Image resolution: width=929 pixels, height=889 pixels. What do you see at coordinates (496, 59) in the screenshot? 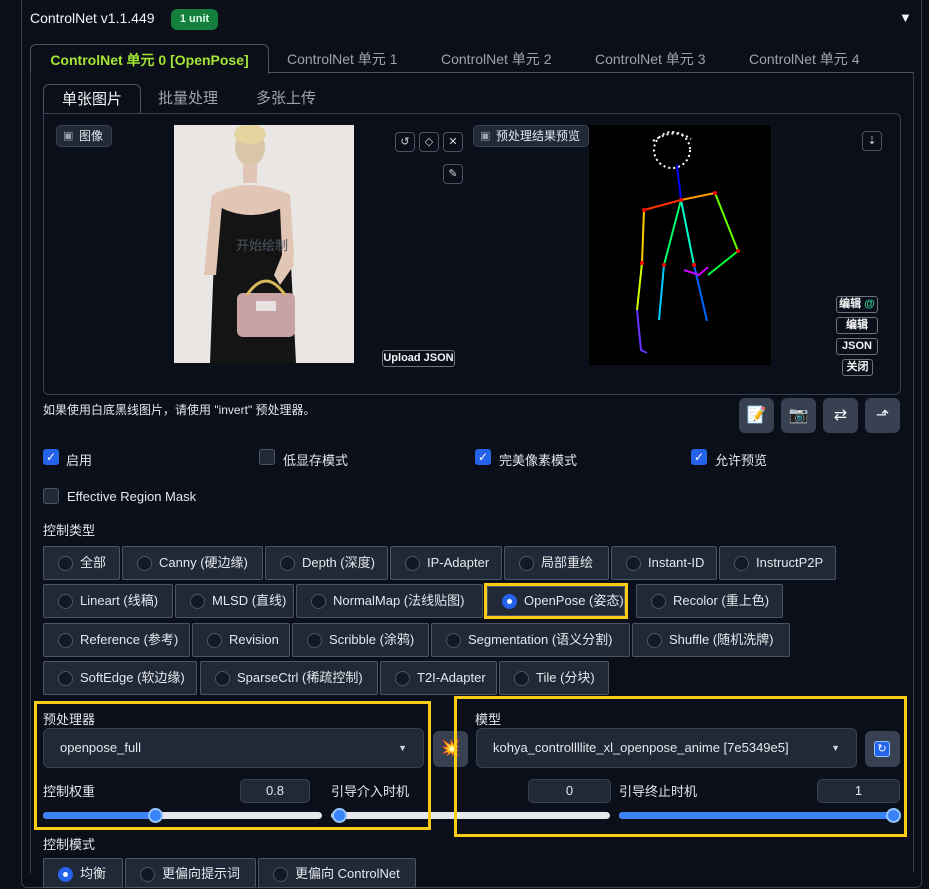
I see `tab-unit-2: ControlNet 单元 2` at bounding box center [496, 59].